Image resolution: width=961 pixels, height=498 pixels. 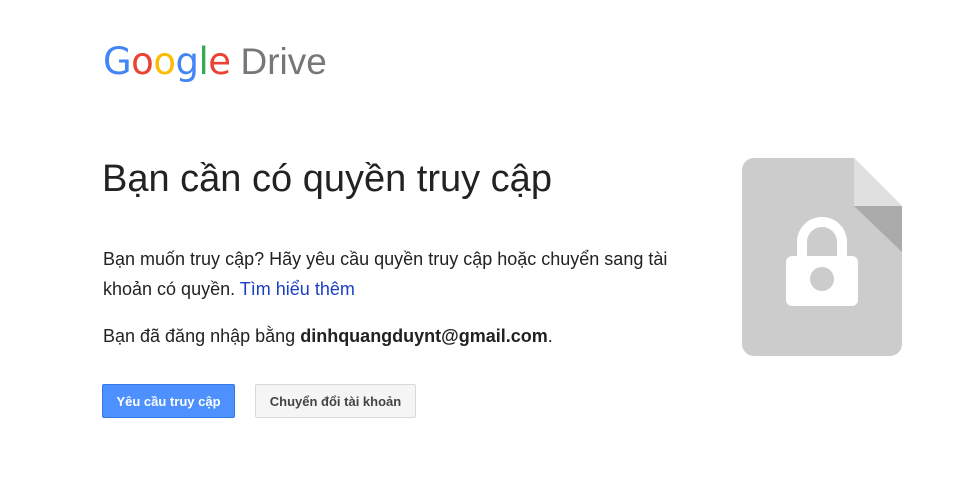 I want to click on account-email: dinhquangduynt@gmail.com, so click(x=424, y=336).